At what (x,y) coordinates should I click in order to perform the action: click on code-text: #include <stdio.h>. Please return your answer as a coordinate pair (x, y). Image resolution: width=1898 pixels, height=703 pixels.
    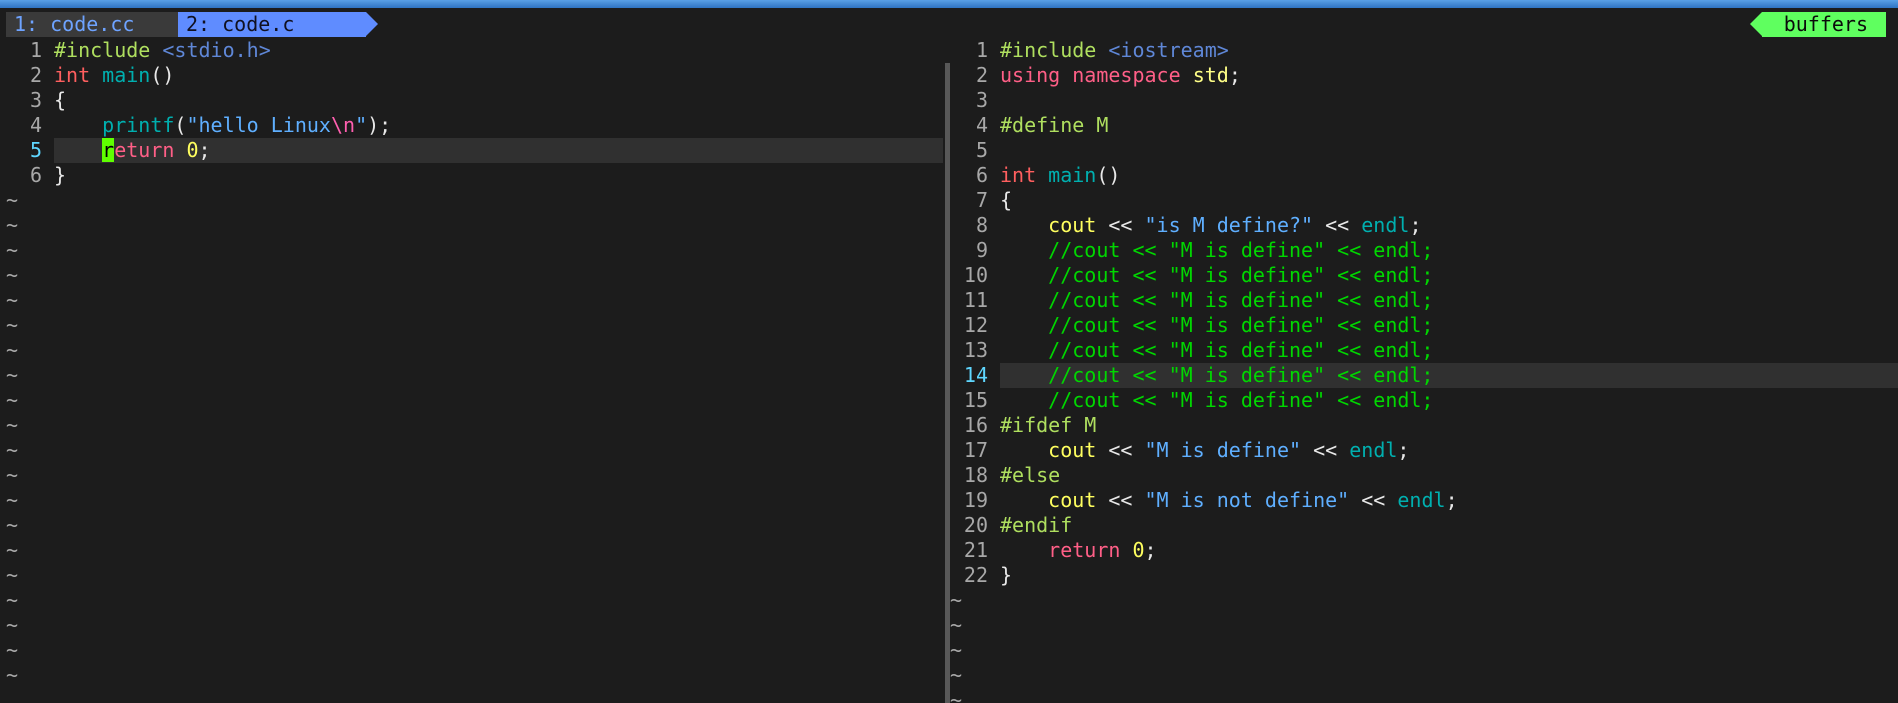
    Looking at the image, I should click on (162, 50).